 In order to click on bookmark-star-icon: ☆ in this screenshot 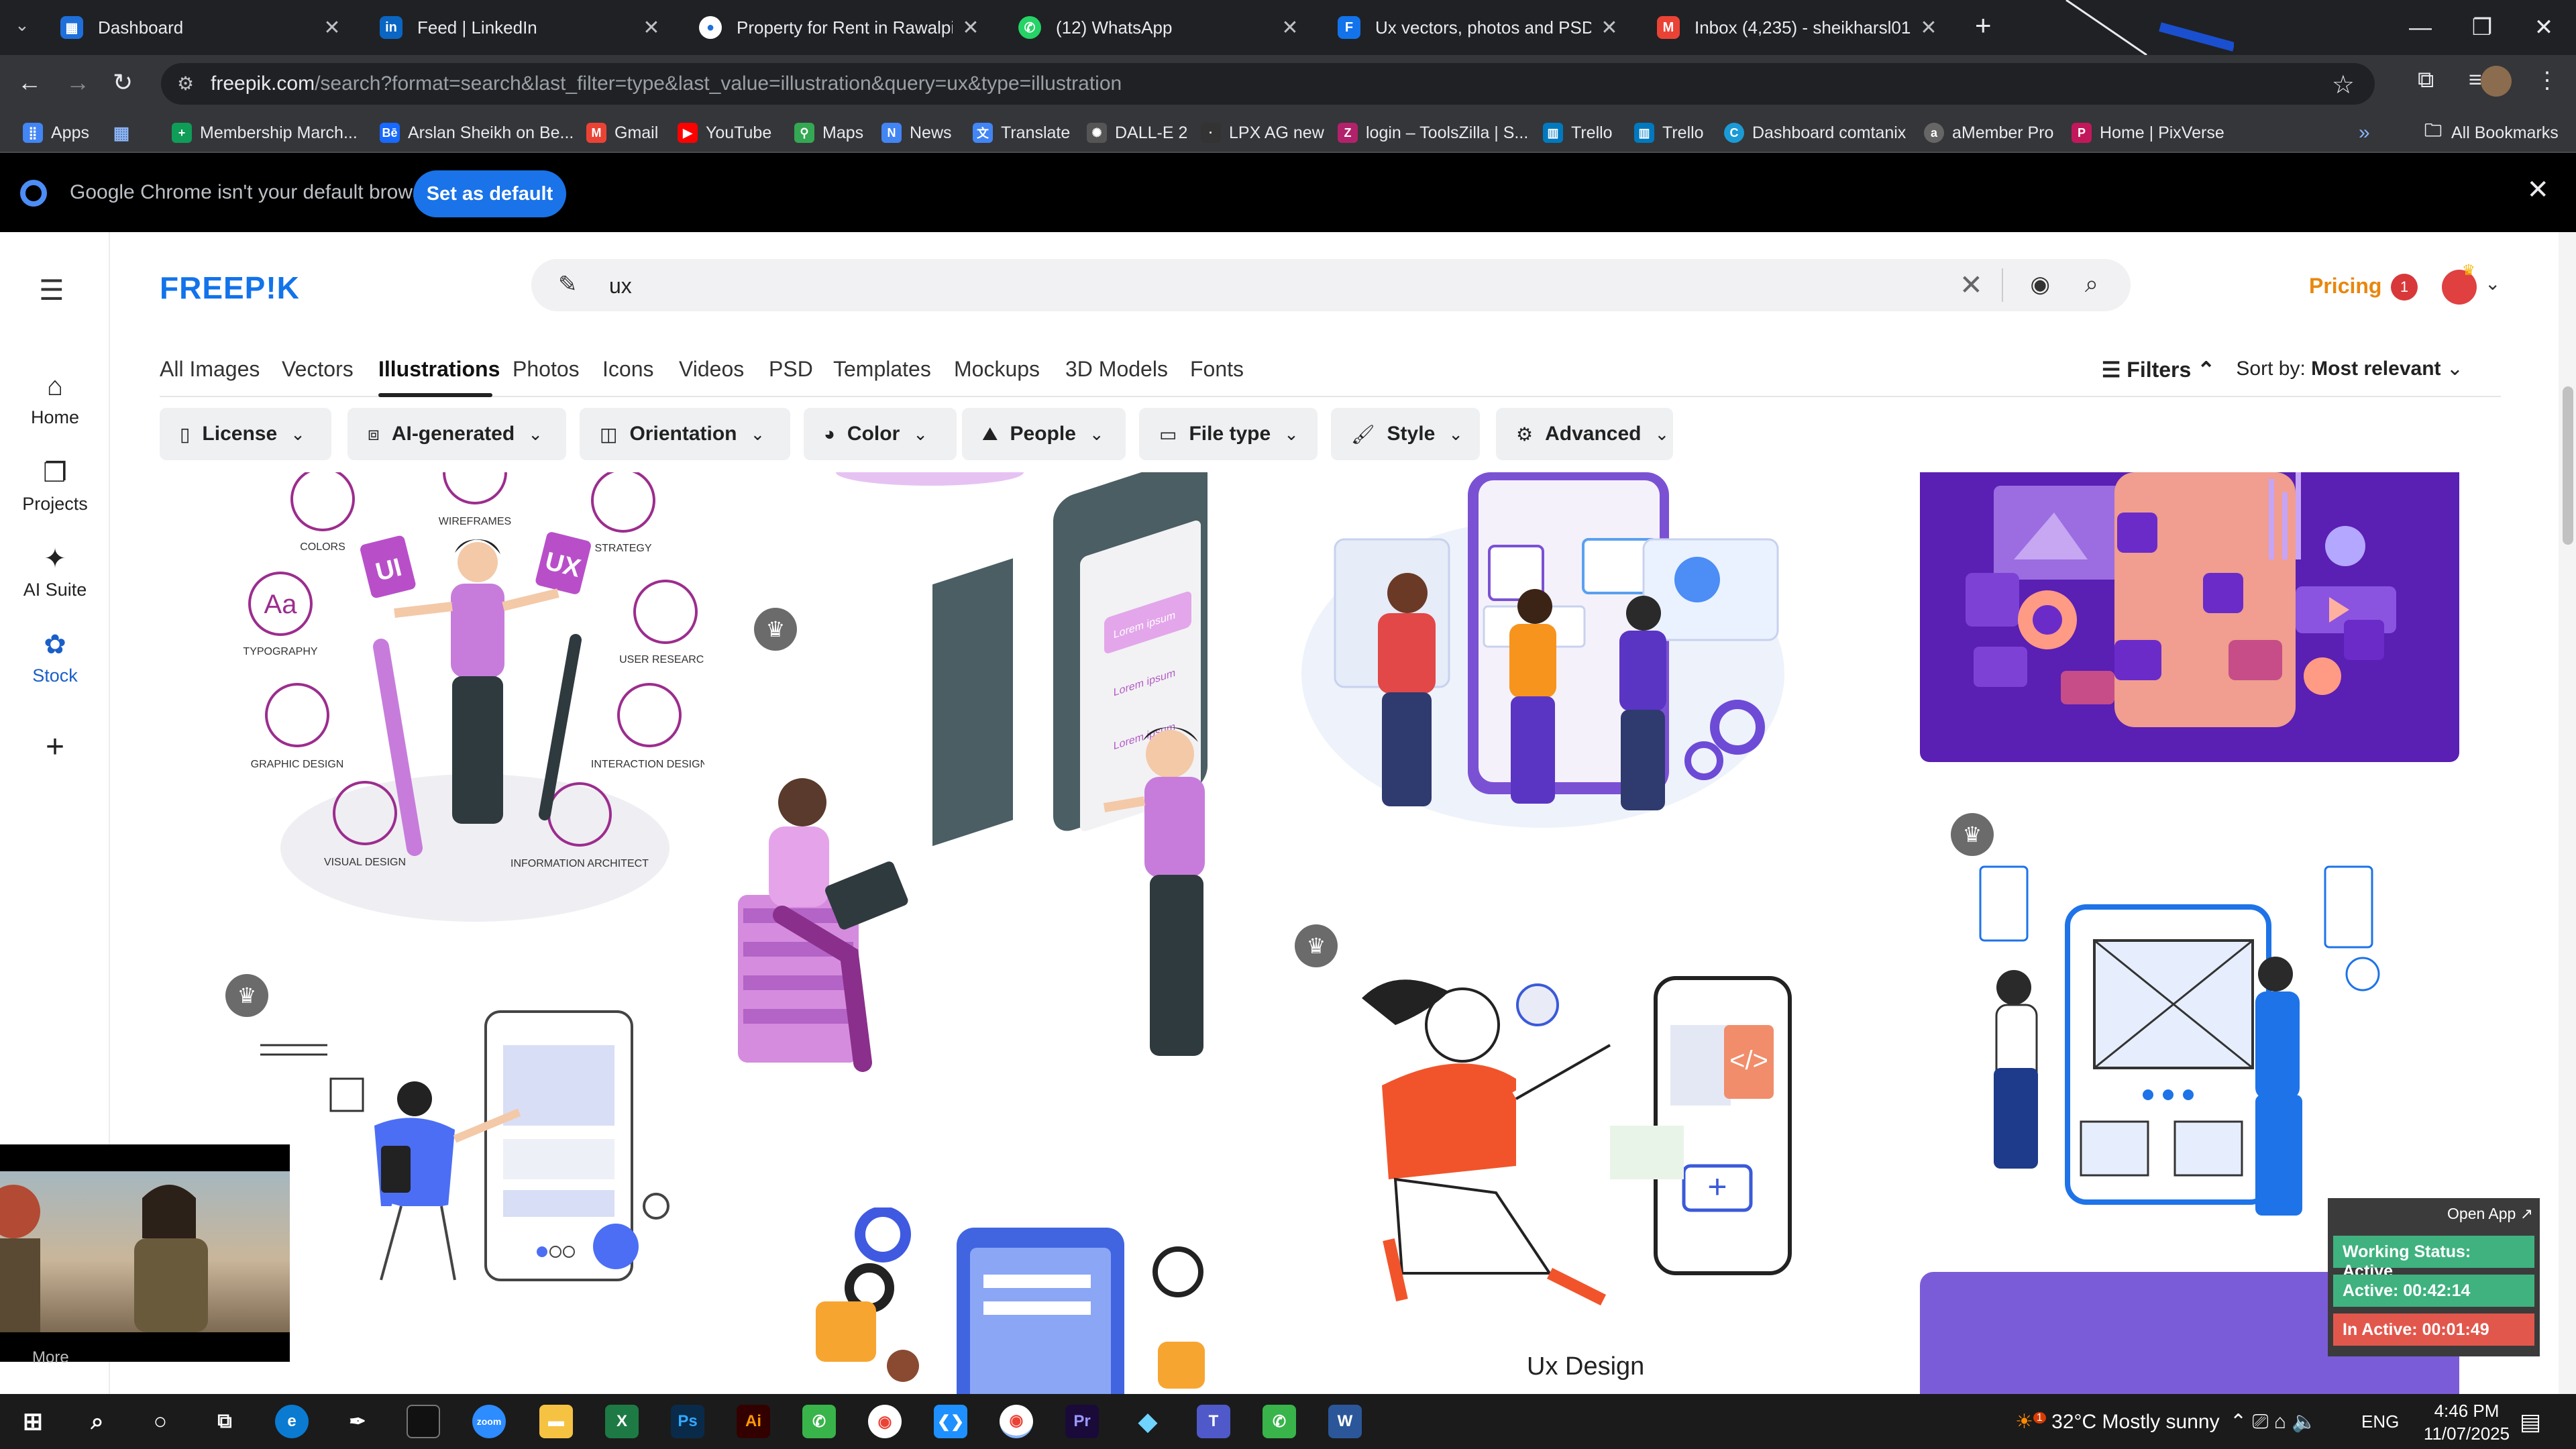, I will do `click(2343, 85)`.